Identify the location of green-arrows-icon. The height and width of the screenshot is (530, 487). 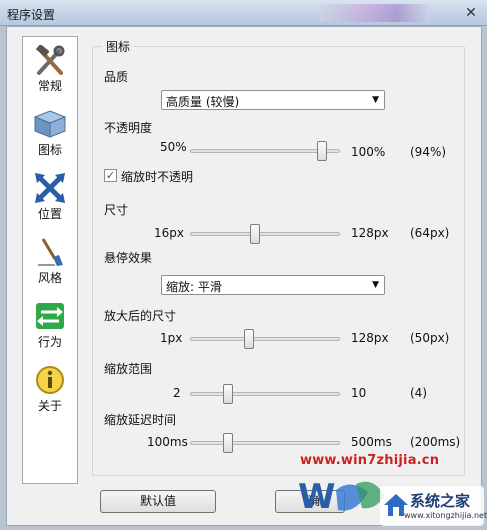
(50, 316).